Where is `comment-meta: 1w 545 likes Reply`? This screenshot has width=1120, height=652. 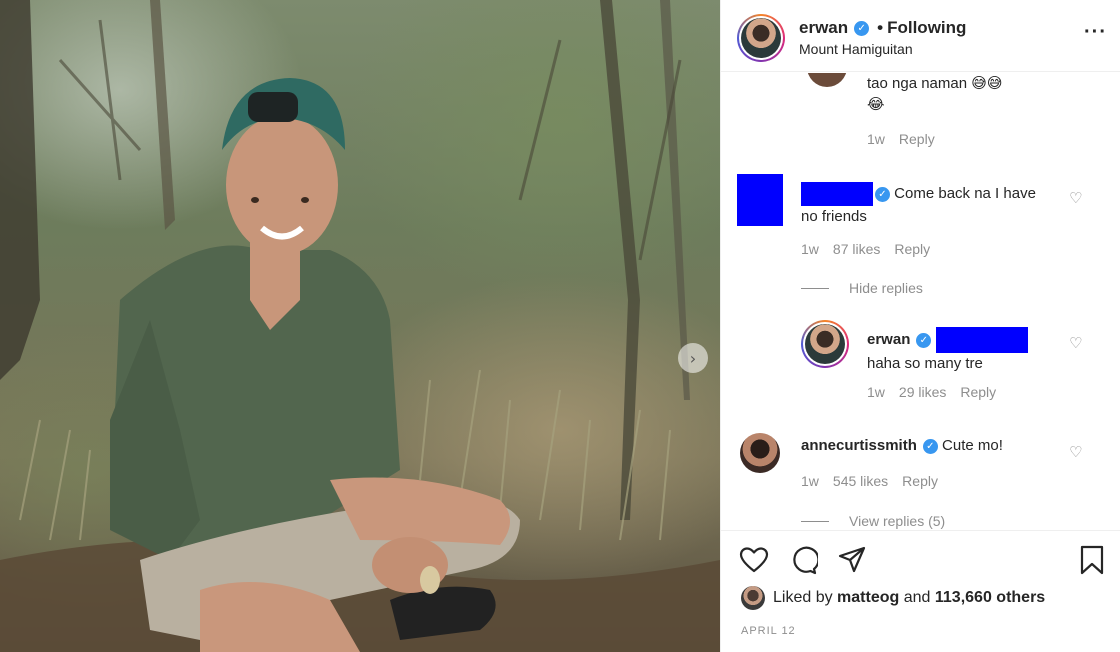
comment-meta: 1w 545 likes Reply is located at coordinates (869, 481).